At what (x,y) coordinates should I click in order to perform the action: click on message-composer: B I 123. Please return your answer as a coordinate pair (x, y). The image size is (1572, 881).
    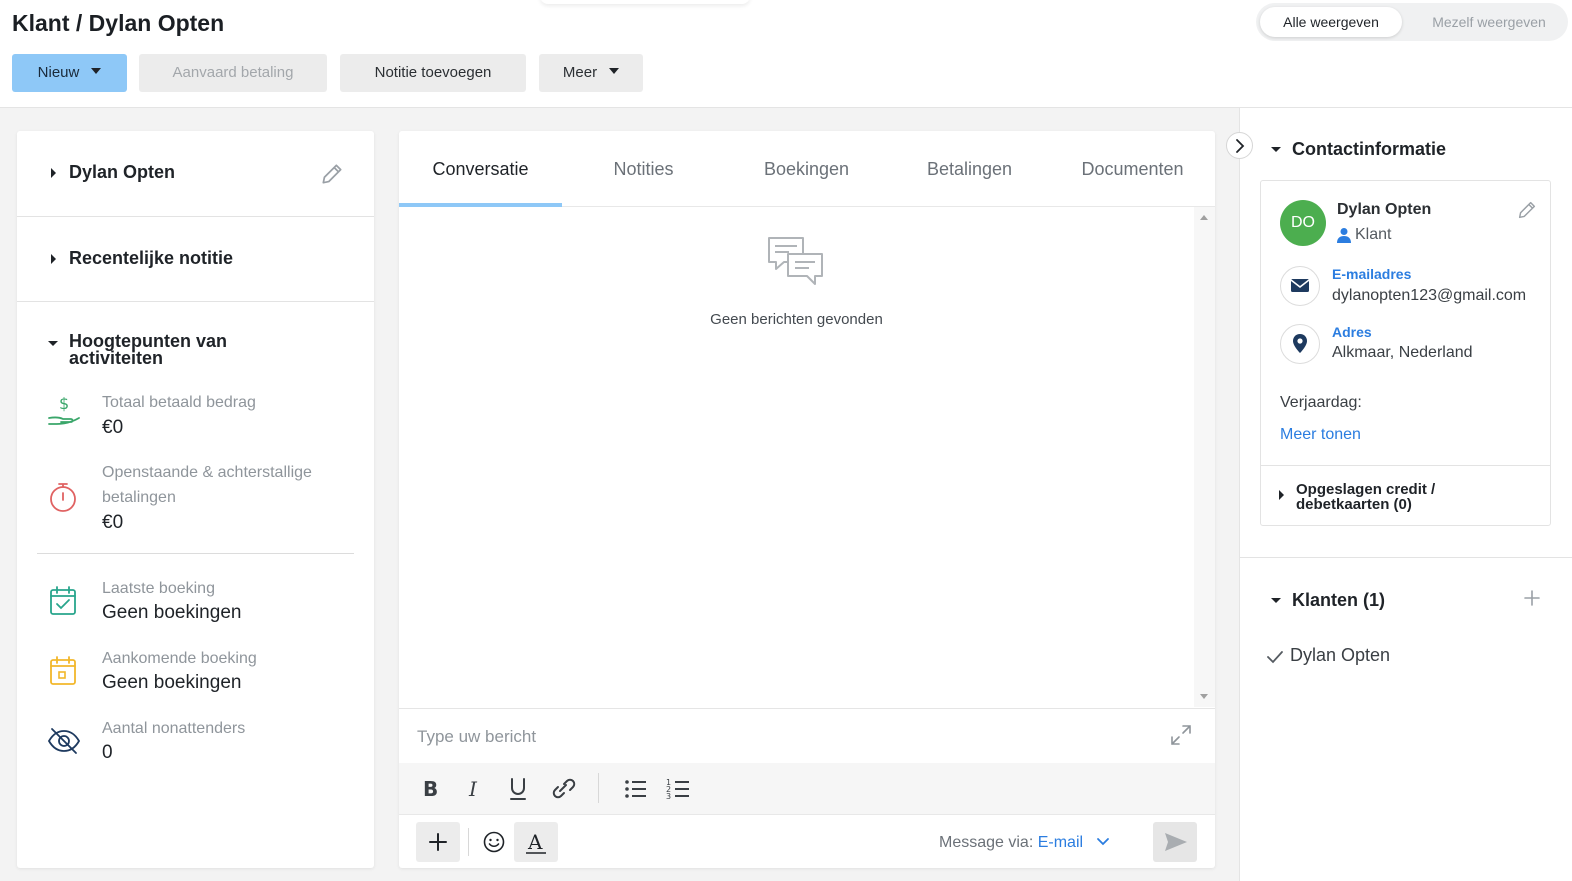
    Looking at the image, I should click on (807, 788).